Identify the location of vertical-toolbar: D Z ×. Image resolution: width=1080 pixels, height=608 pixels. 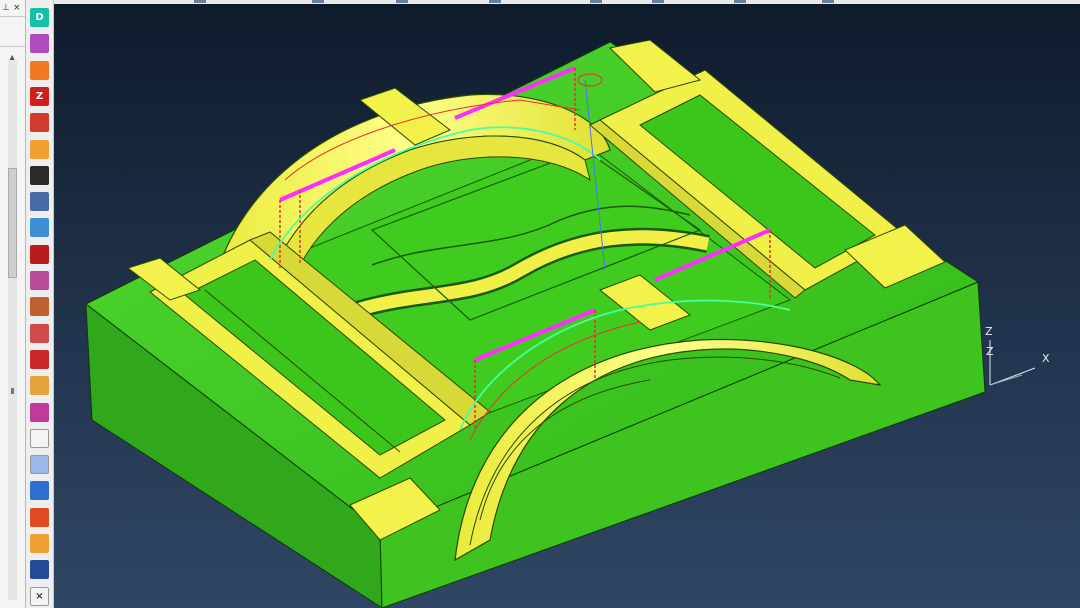
(40, 304).